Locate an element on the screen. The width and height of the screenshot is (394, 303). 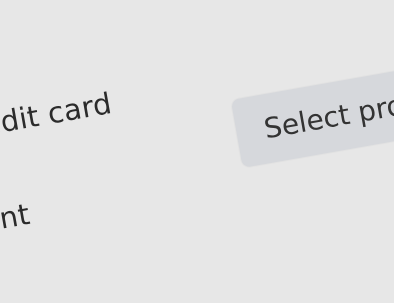
select-provider-button: Select pro is located at coordinates (312, 116).